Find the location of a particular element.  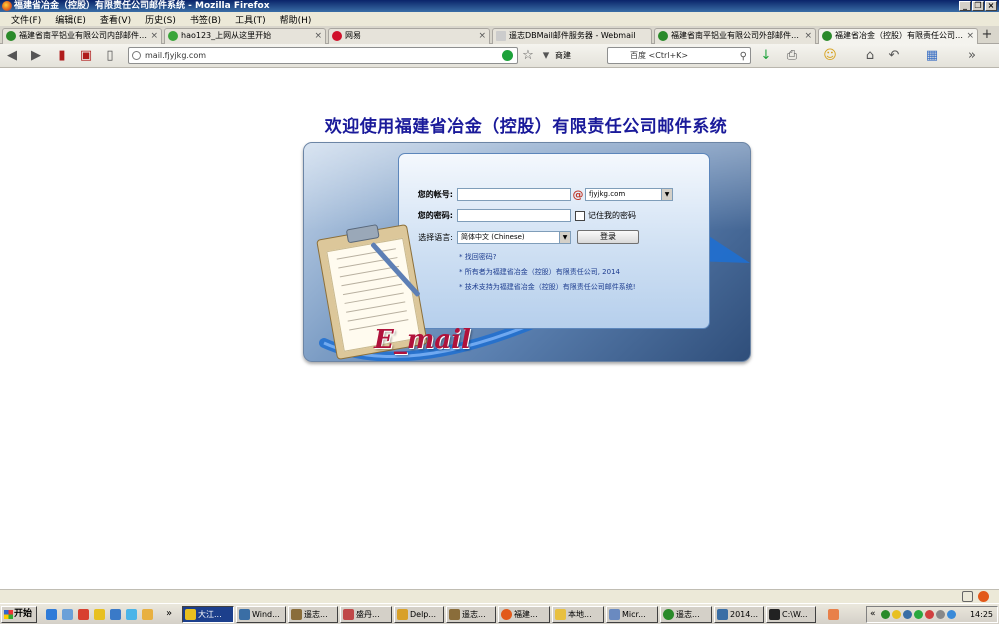

grid-apps-icon: ▦ is located at coordinates (932, 56).